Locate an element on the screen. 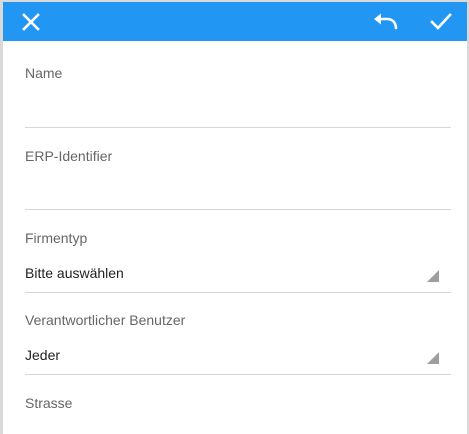 The image size is (469, 434). undo-button is located at coordinates (385, 21).